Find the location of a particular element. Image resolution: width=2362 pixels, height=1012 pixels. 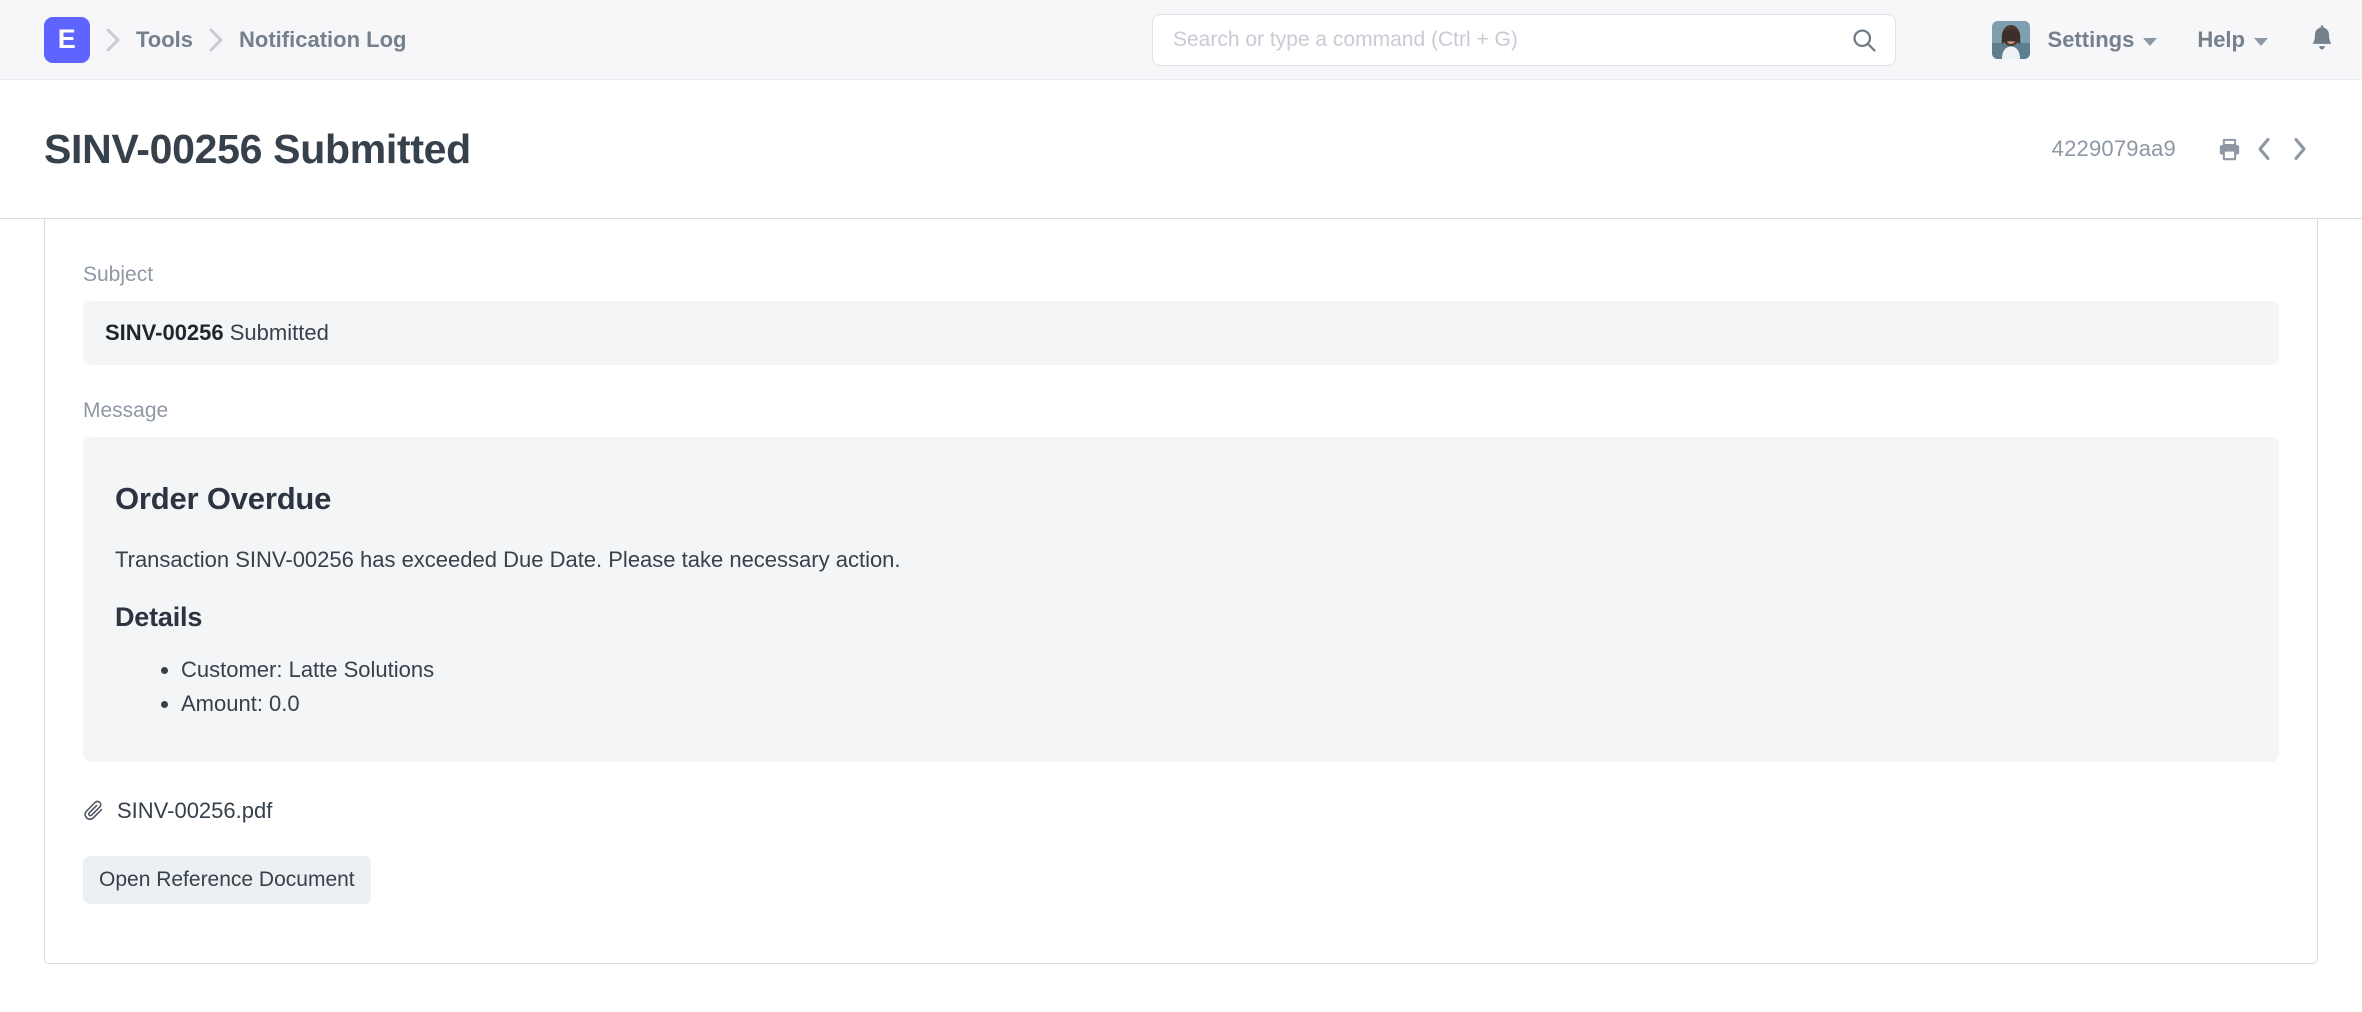

search-container is located at coordinates (1524, 40).